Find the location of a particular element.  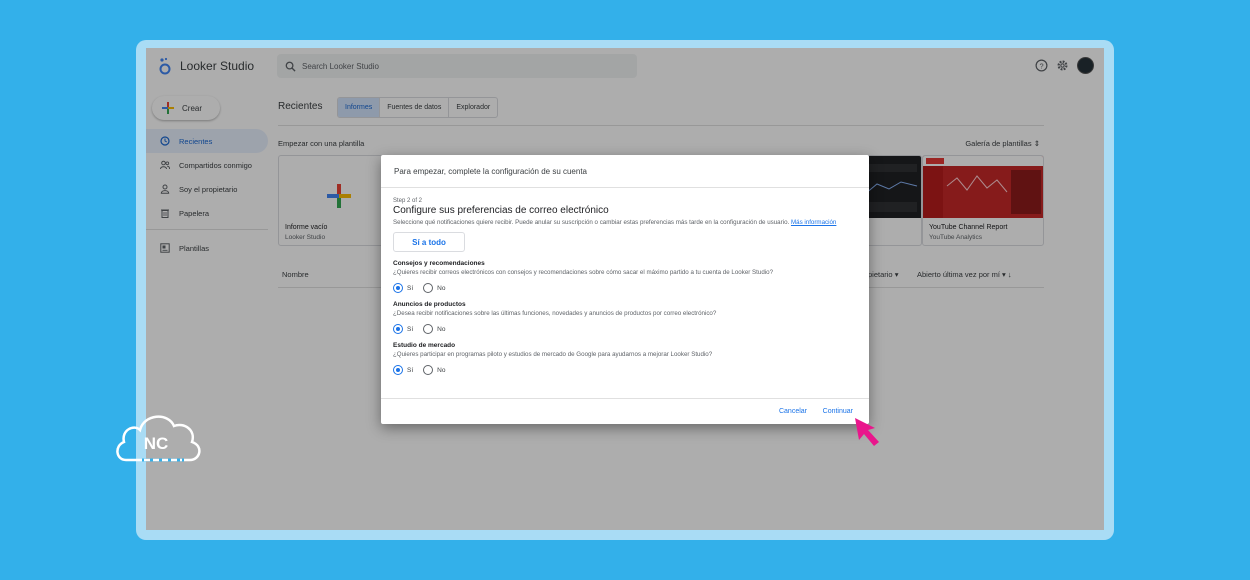

pointer-arrow-icon is located at coordinates (867, 432).